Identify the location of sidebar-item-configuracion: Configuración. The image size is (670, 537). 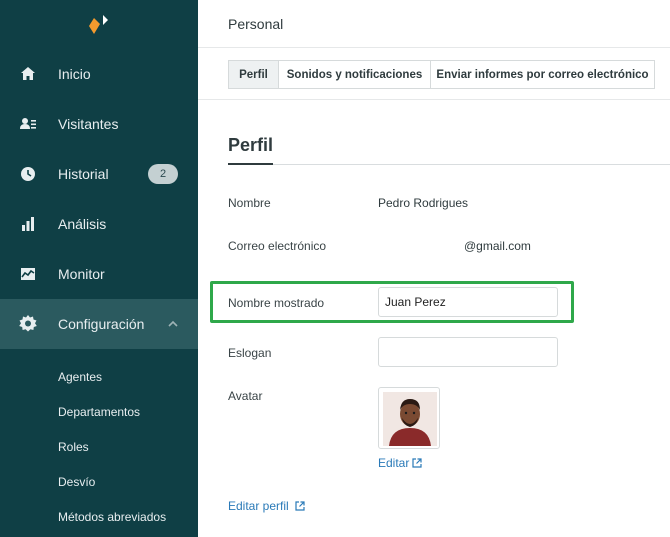
(99, 324).